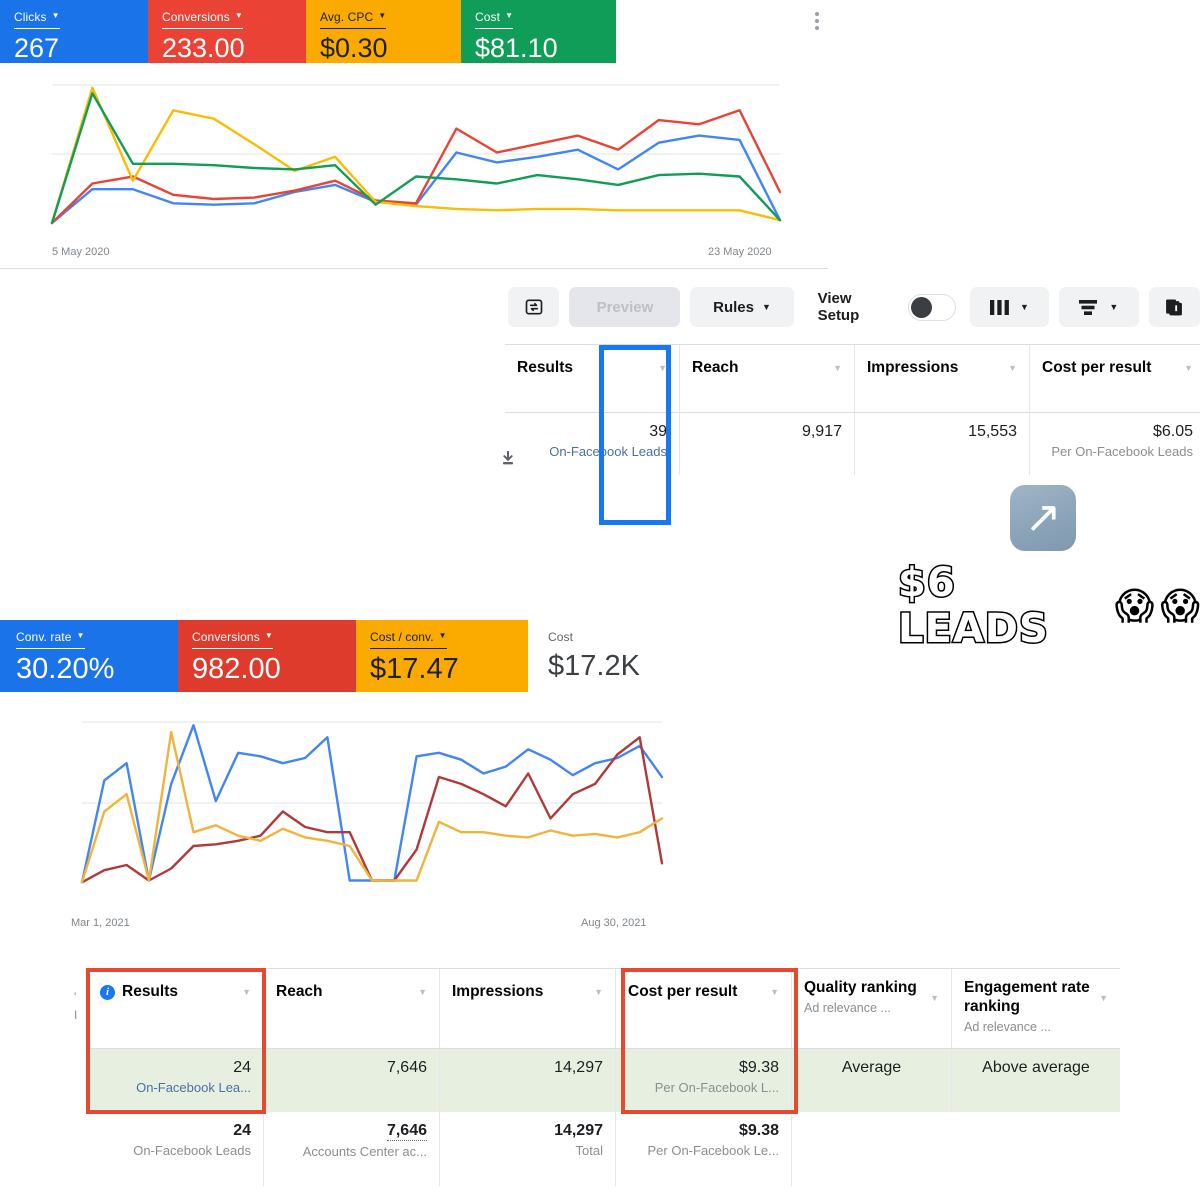 The image size is (1200, 1200). Describe the element at coordinates (100, 923) in the screenshot. I see `chart-bottom-x-start-label: Mar 1, 2021` at that location.